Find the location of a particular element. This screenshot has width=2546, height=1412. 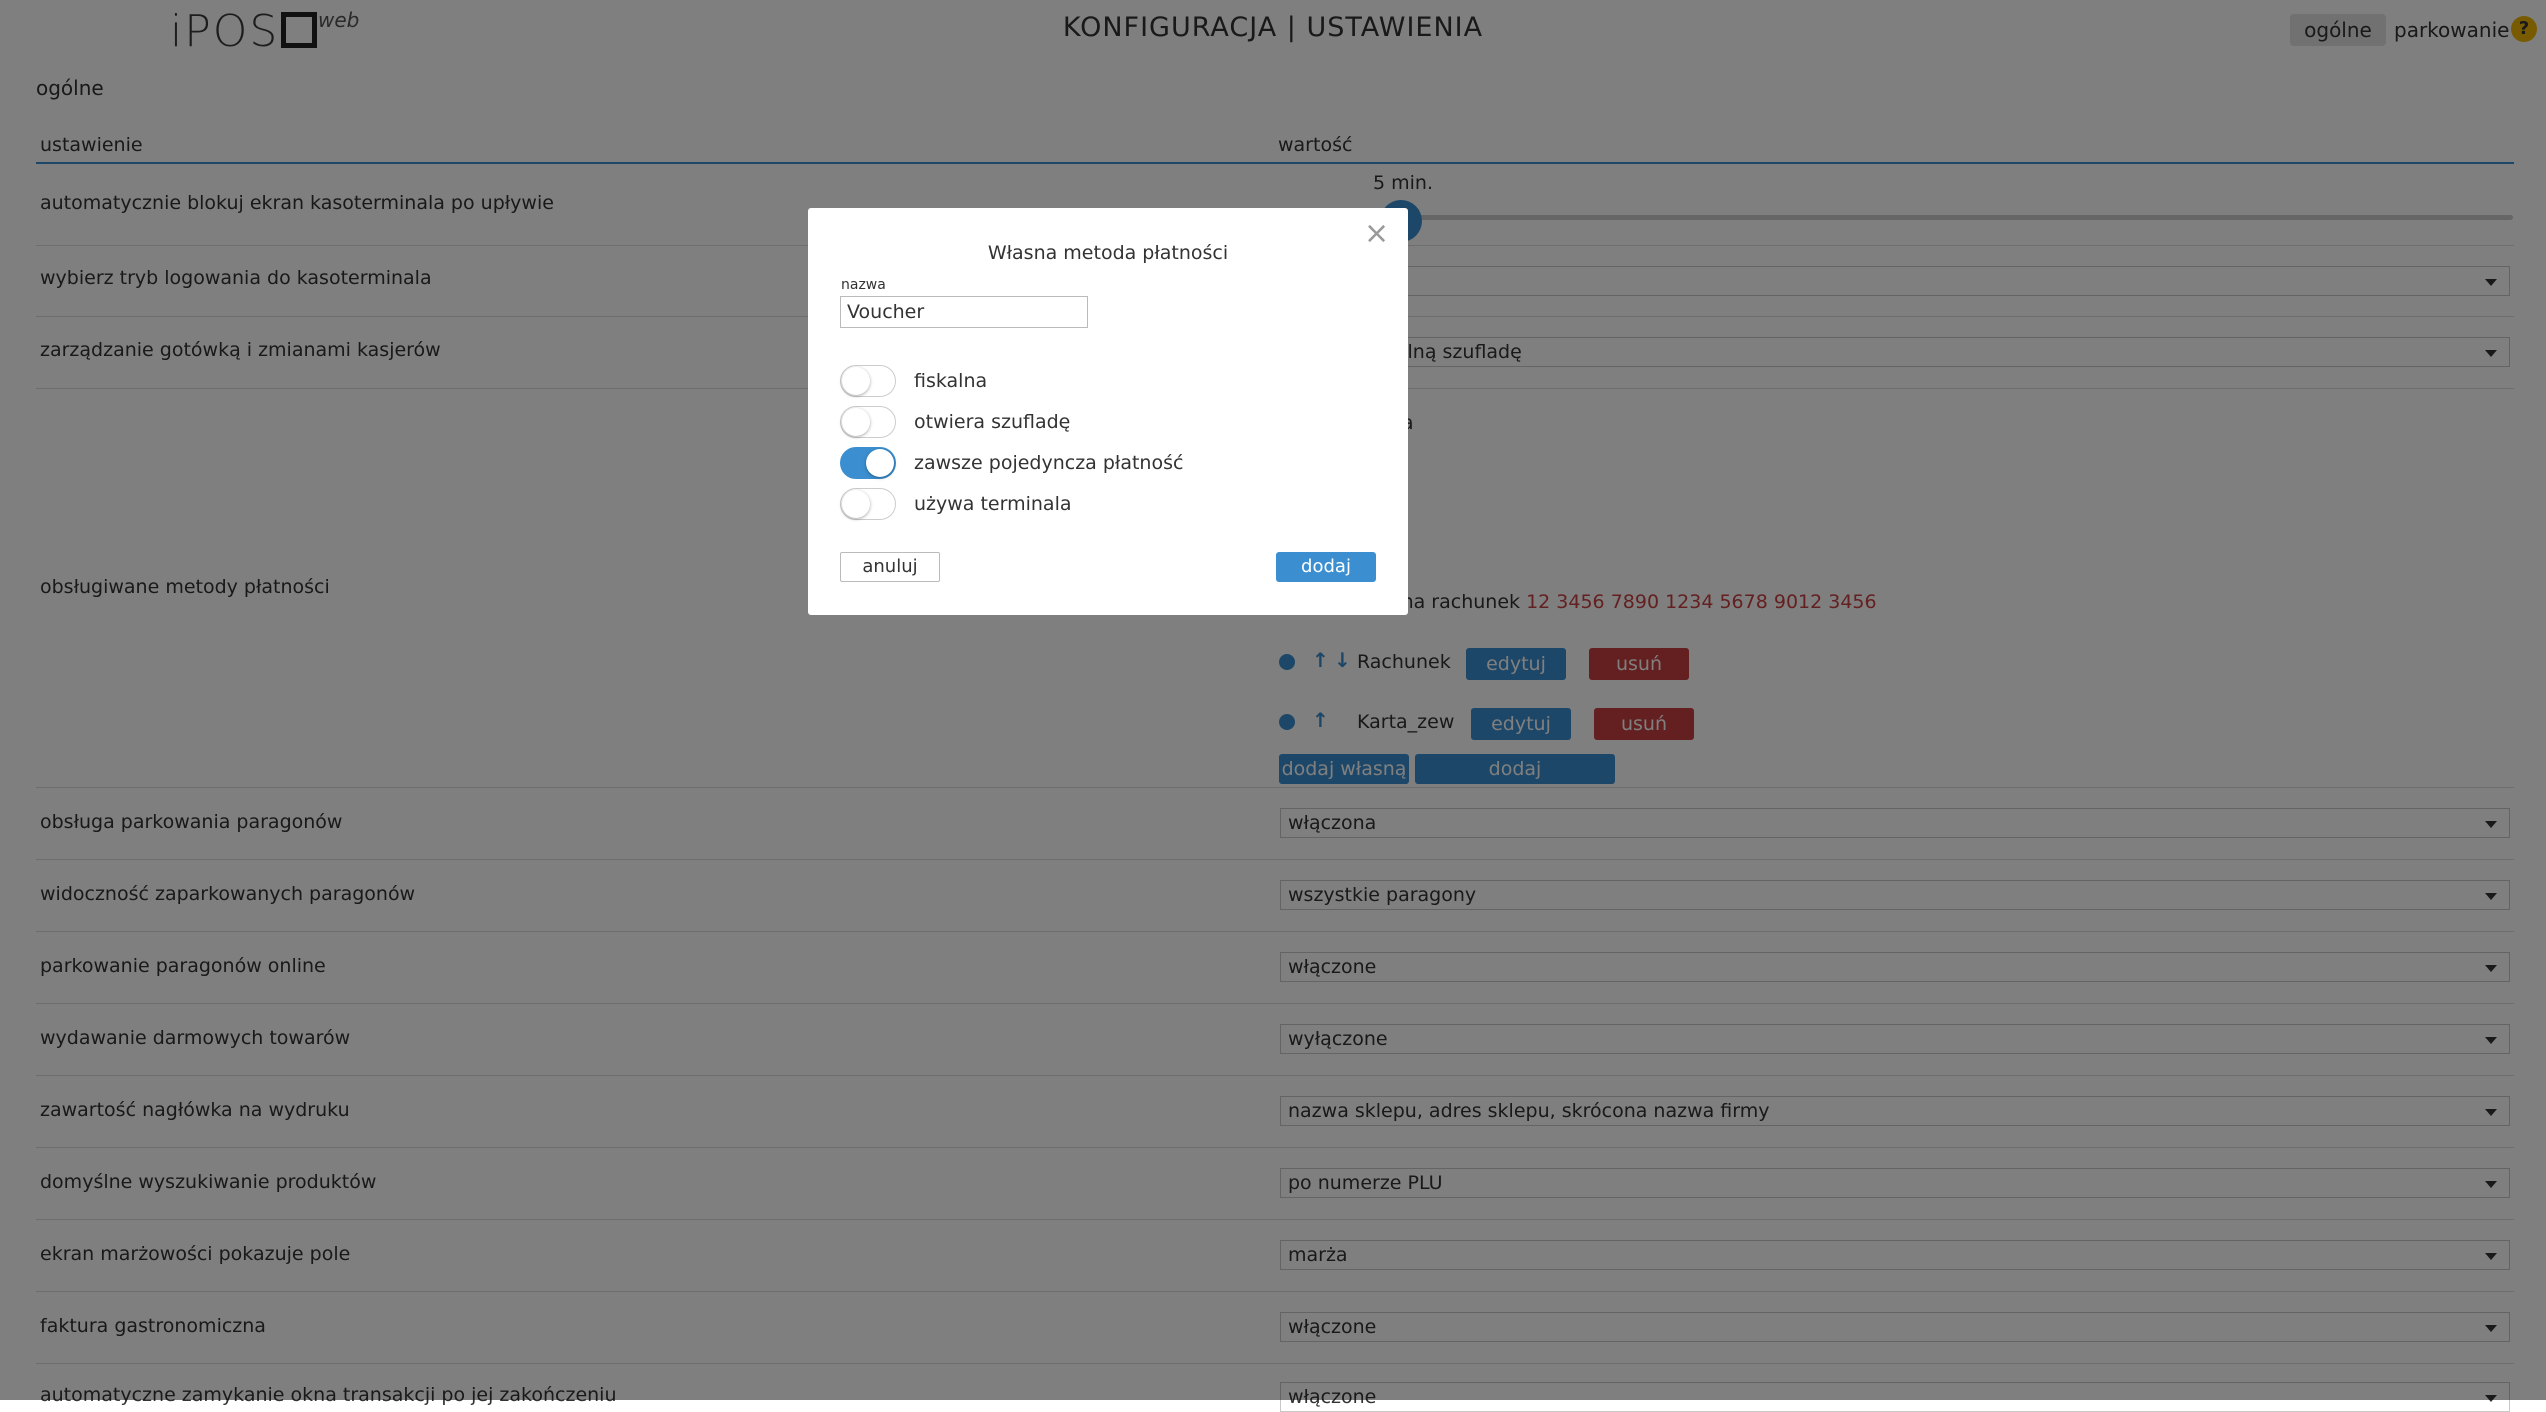

toggle-label: używa terminala is located at coordinates (993, 504).